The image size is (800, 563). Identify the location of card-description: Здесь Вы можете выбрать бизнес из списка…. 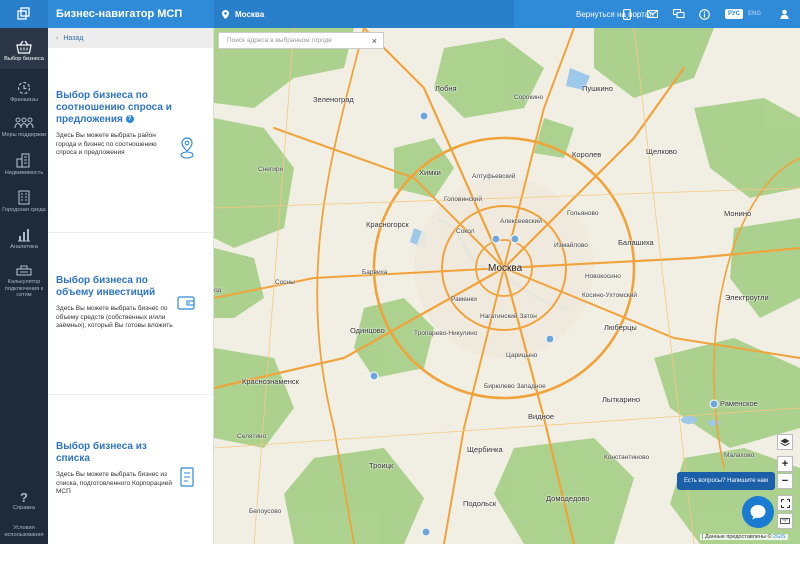
(114, 483).